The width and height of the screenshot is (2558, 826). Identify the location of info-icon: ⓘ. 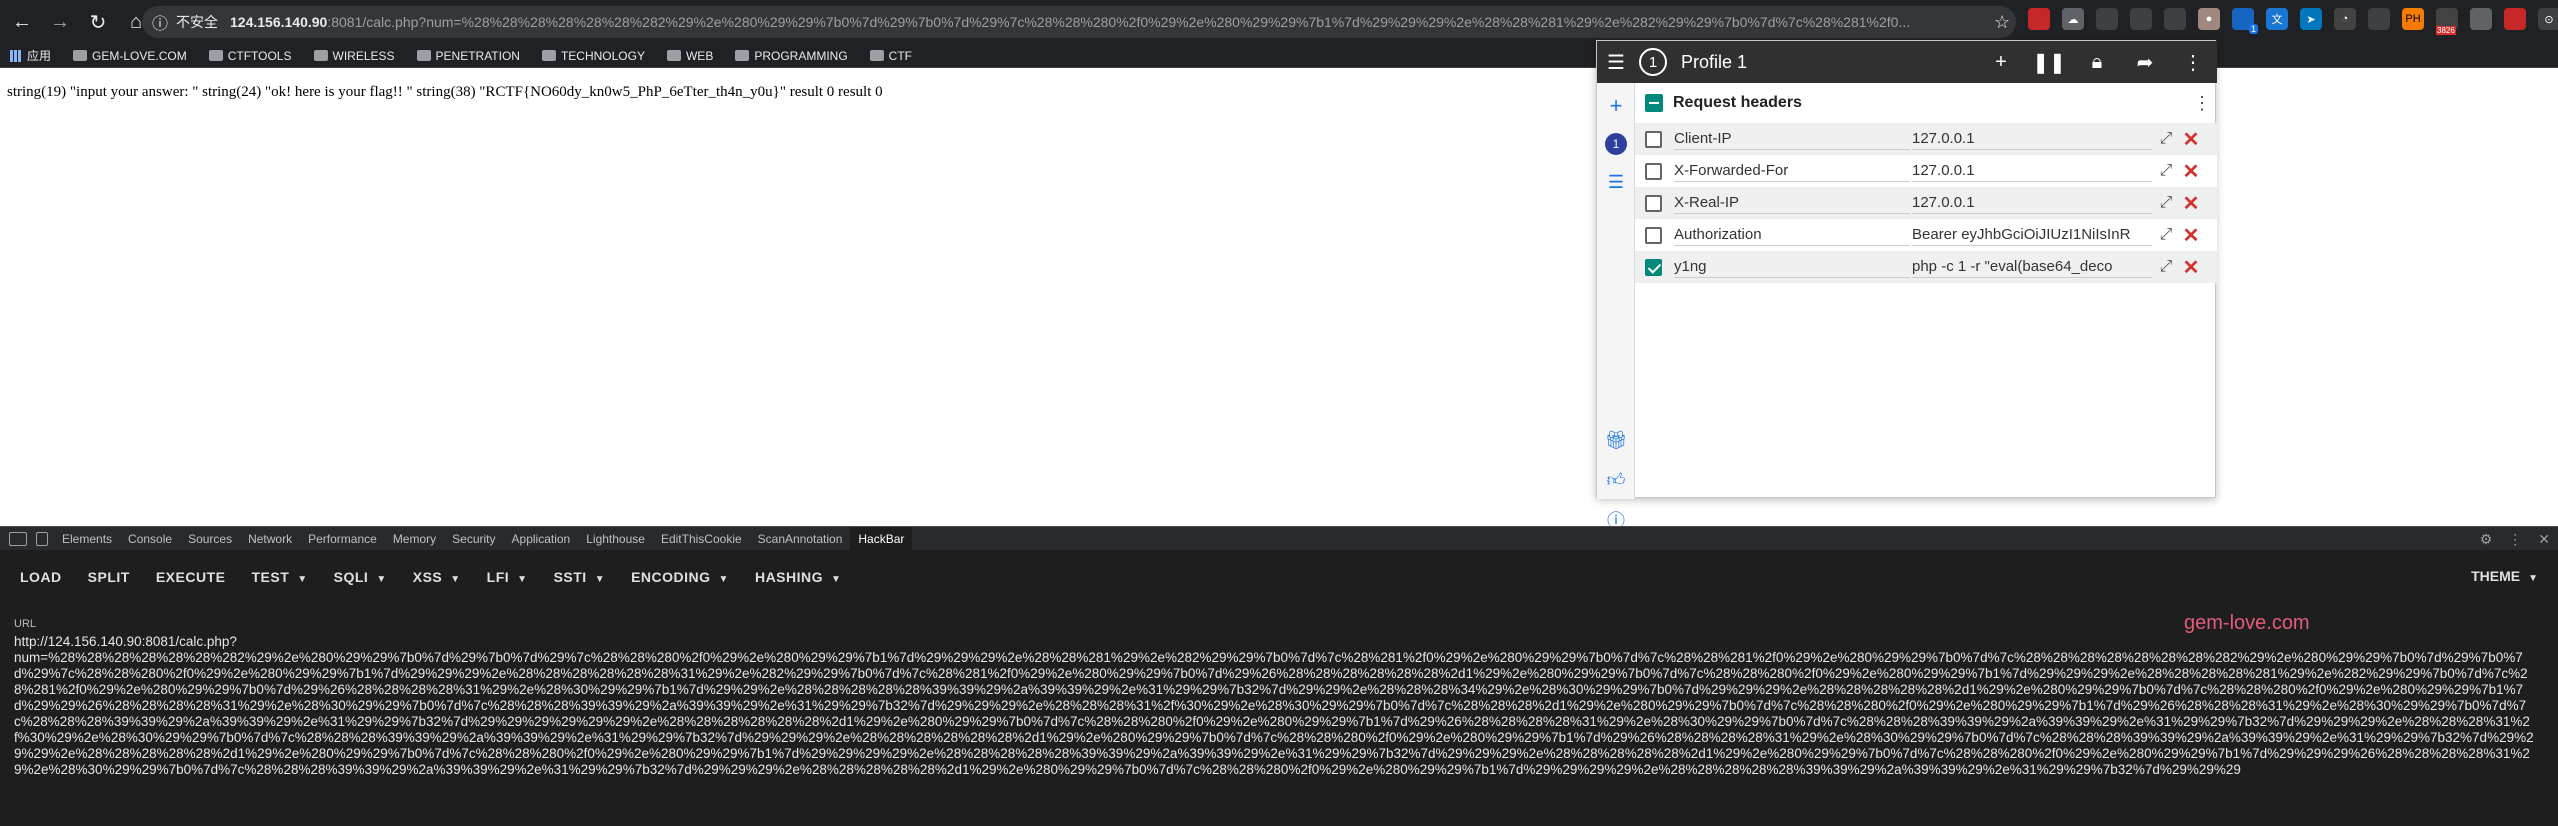
(160, 22).